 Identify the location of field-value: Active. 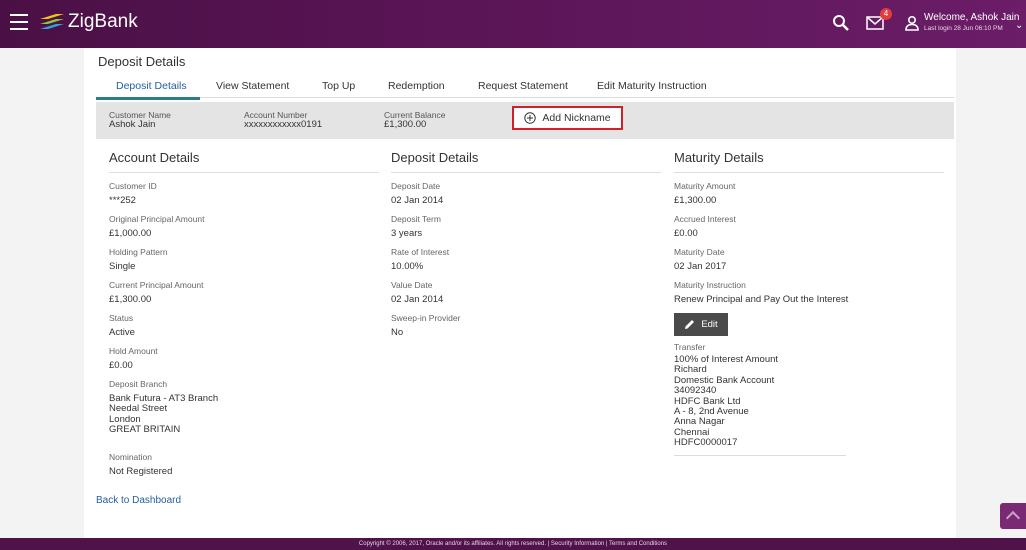
(122, 332).